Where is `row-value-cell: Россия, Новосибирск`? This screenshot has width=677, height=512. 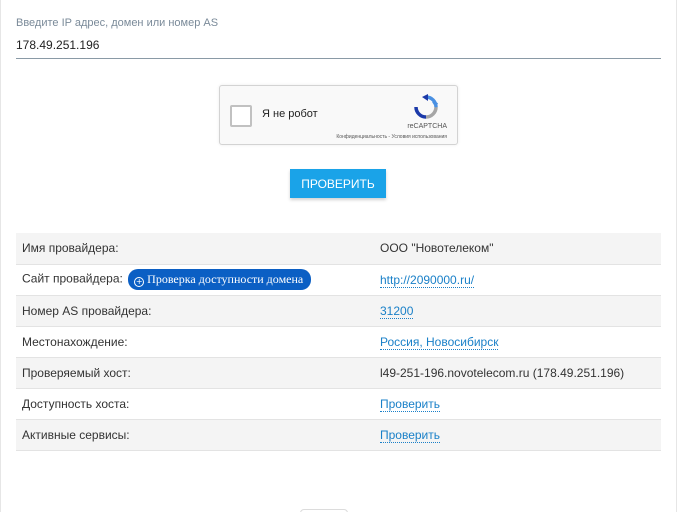 row-value-cell: Россия, Новосибирск is located at coordinates (517, 341).